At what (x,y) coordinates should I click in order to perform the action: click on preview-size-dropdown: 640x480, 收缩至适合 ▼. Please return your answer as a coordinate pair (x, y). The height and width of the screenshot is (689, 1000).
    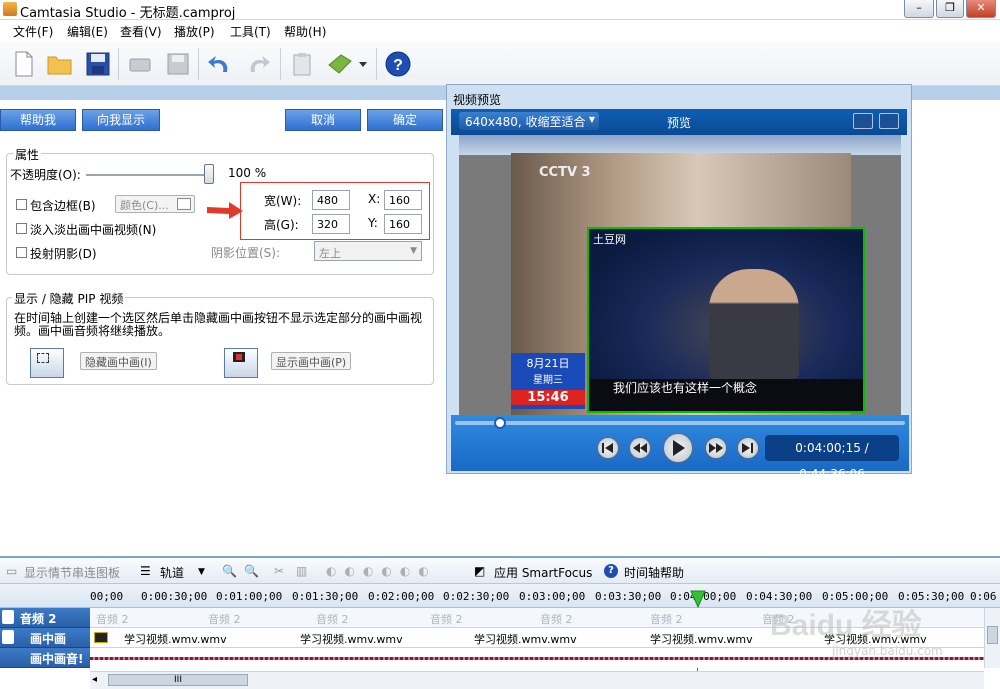
    Looking at the image, I should click on (529, 121).